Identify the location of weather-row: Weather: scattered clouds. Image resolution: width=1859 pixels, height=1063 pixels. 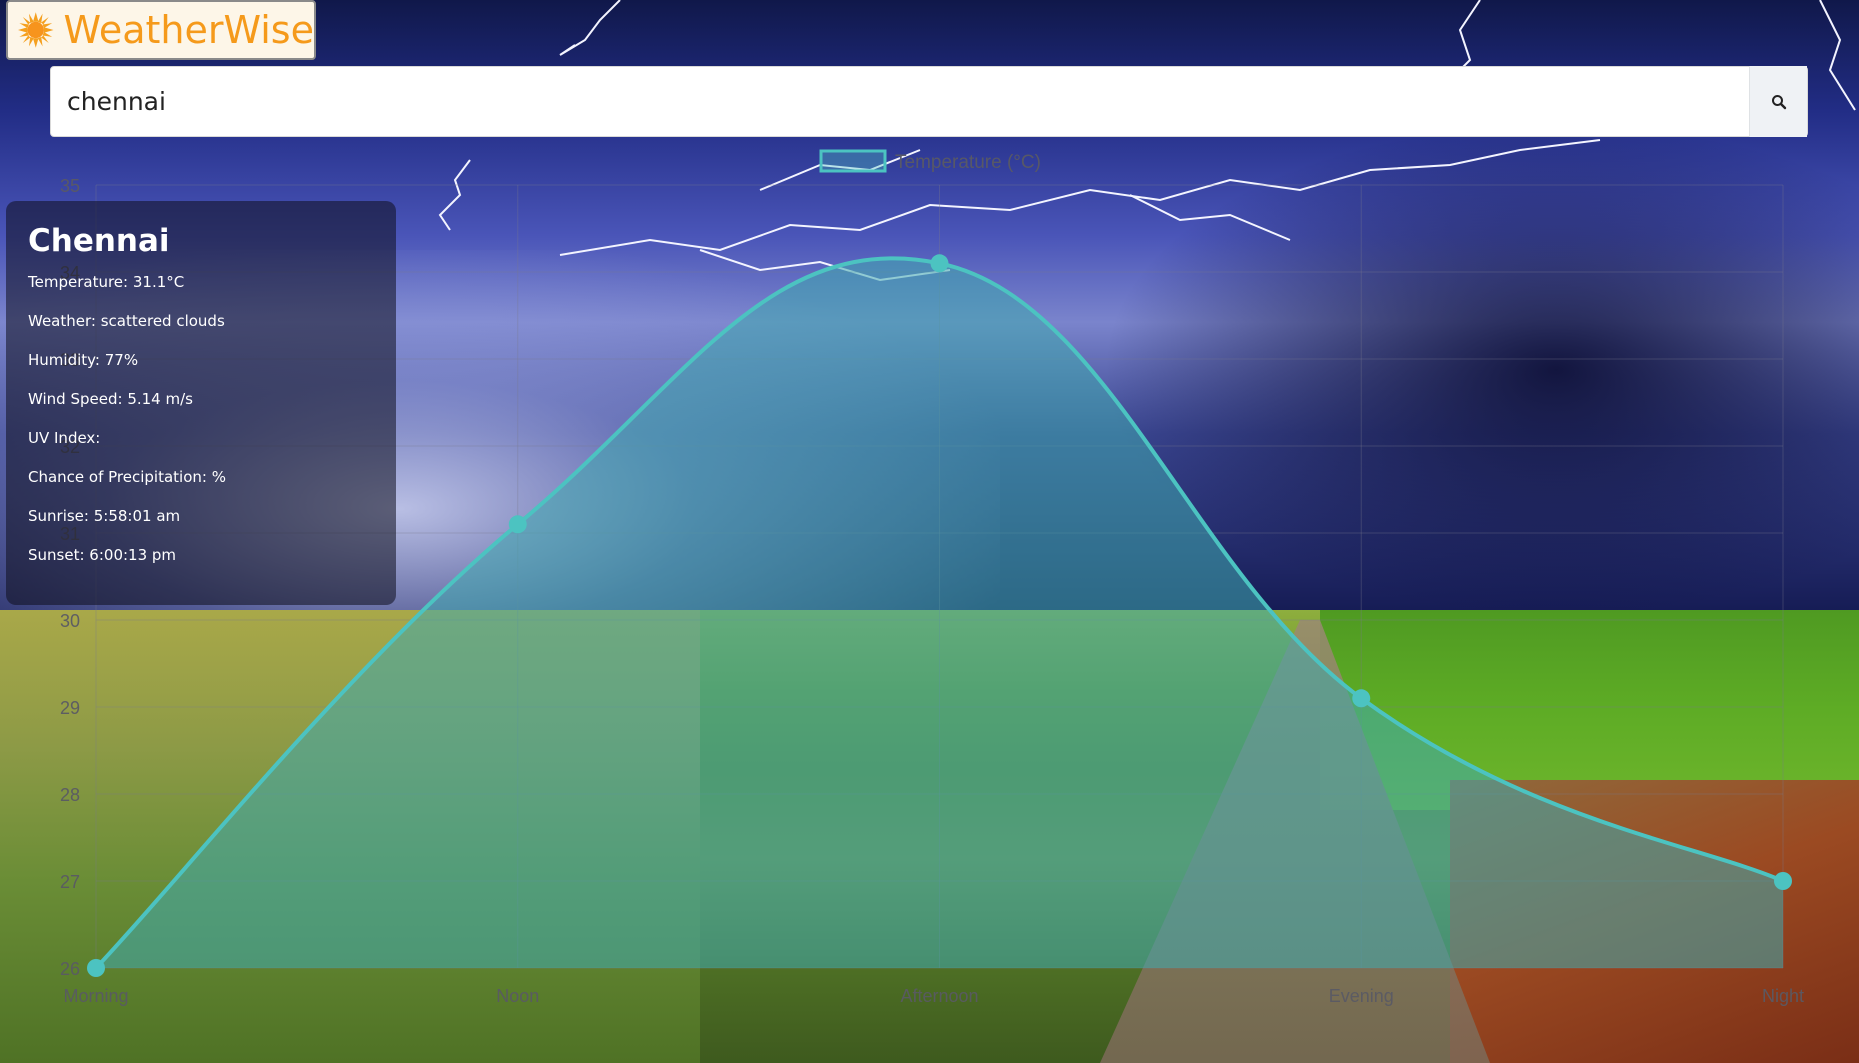
(126, 321).